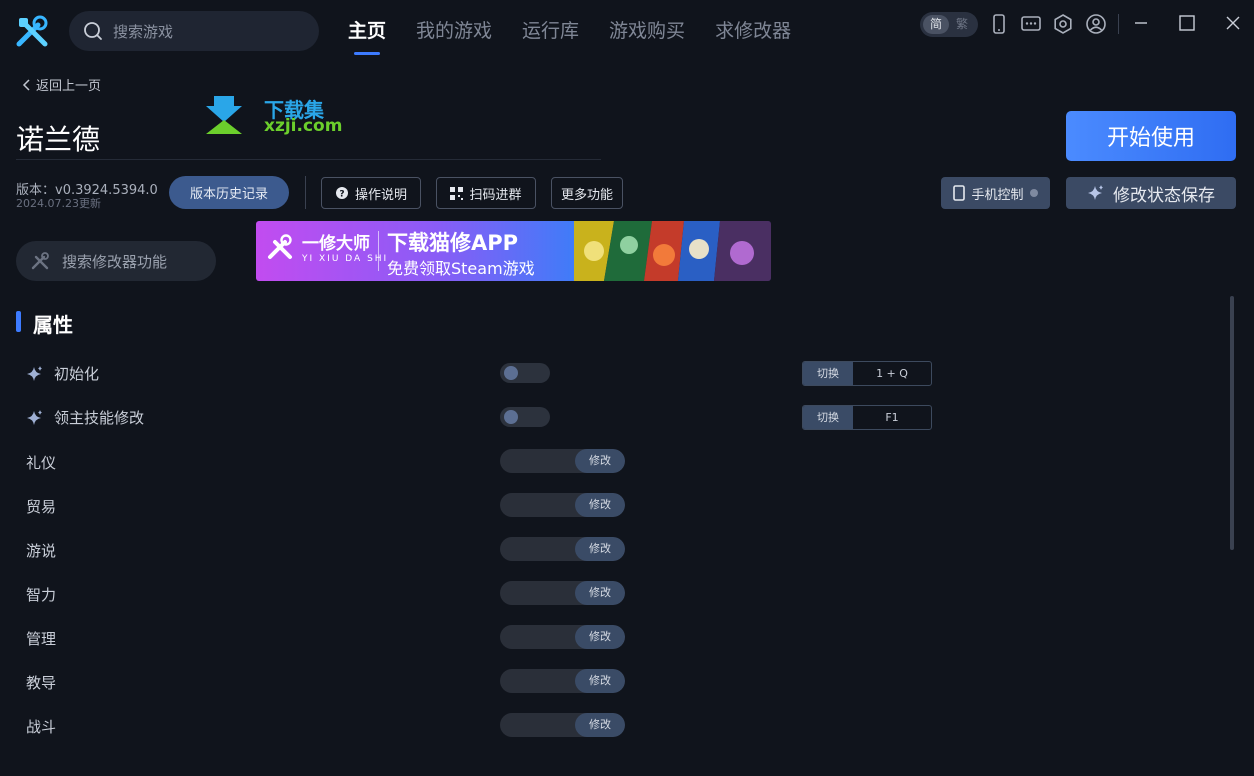 This screenshot has width=1254, height=776. Describe the element at coordinates (18, 321) in the screenshot. I see `section-accent-bar` at that location.